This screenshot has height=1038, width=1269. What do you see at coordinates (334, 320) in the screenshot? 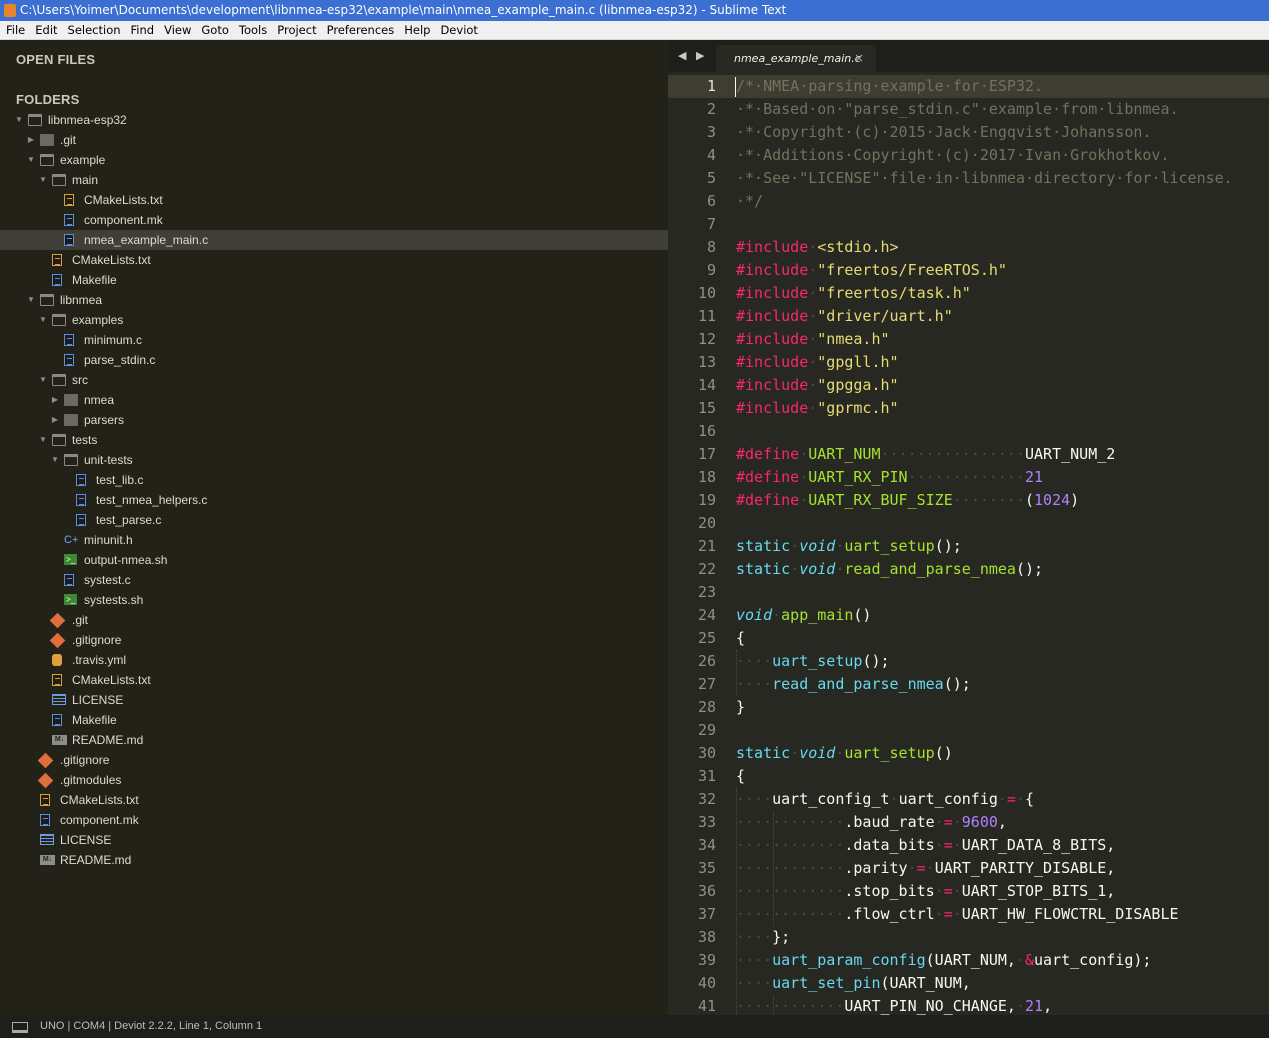
I see `tree-item: ▼ examples` at bounding box center [334, 320].